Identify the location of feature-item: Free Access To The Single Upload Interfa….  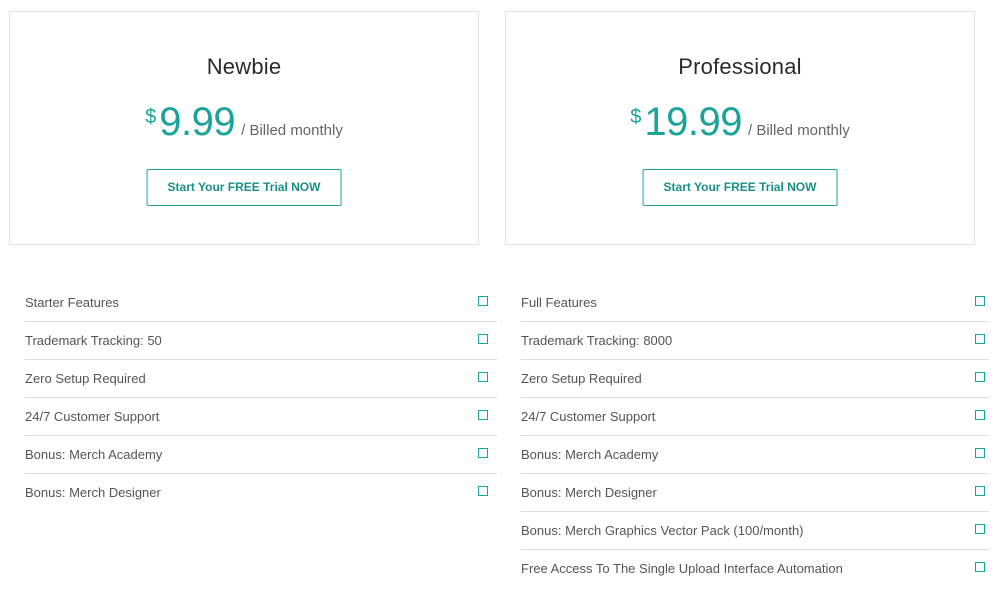
(755, 569).